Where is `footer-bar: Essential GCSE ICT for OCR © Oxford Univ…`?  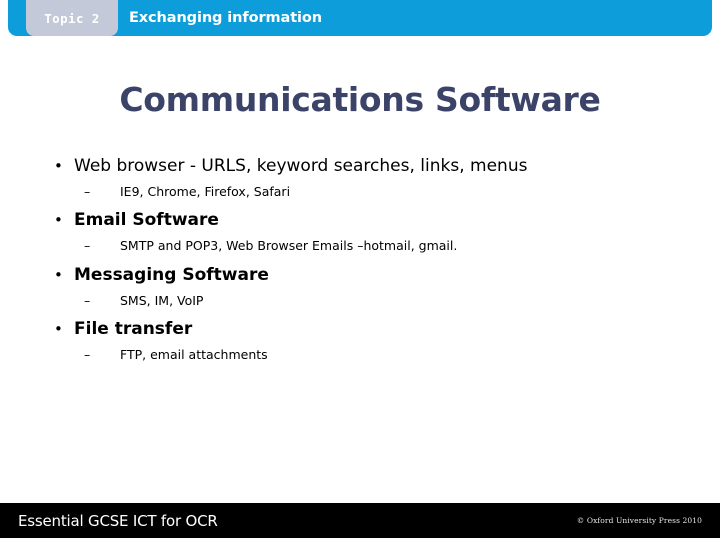 footer-bar: Essential GCSE ICT for OCR © Oxford Univ… is located at coordinates (360, 520).